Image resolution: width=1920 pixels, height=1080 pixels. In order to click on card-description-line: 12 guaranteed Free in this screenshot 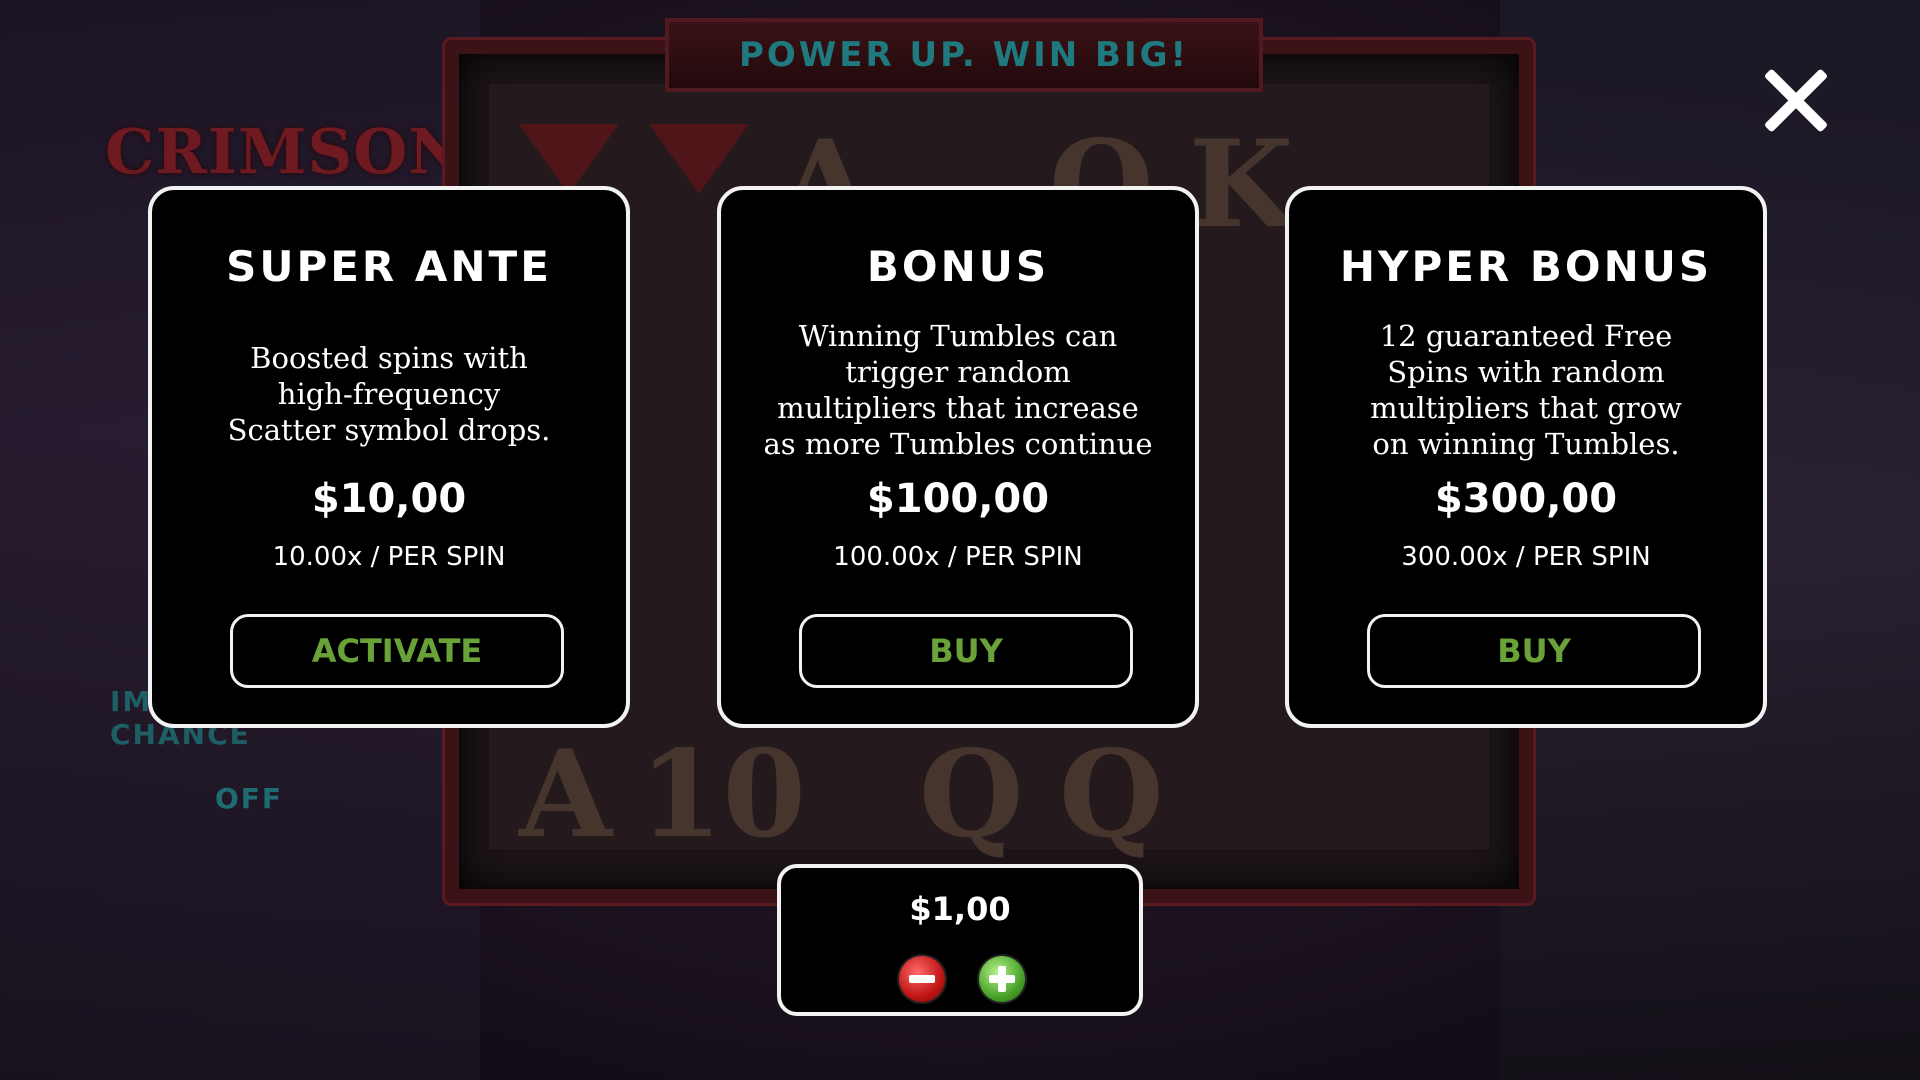, I will do `click(1526, 336)`.